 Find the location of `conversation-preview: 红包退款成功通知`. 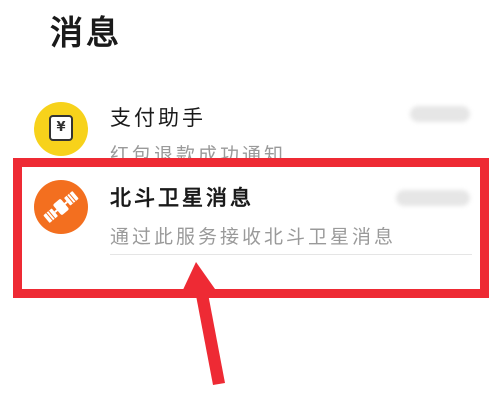

conversation-preview: 红包退款成功通知 is located at coordinates (198, 151).